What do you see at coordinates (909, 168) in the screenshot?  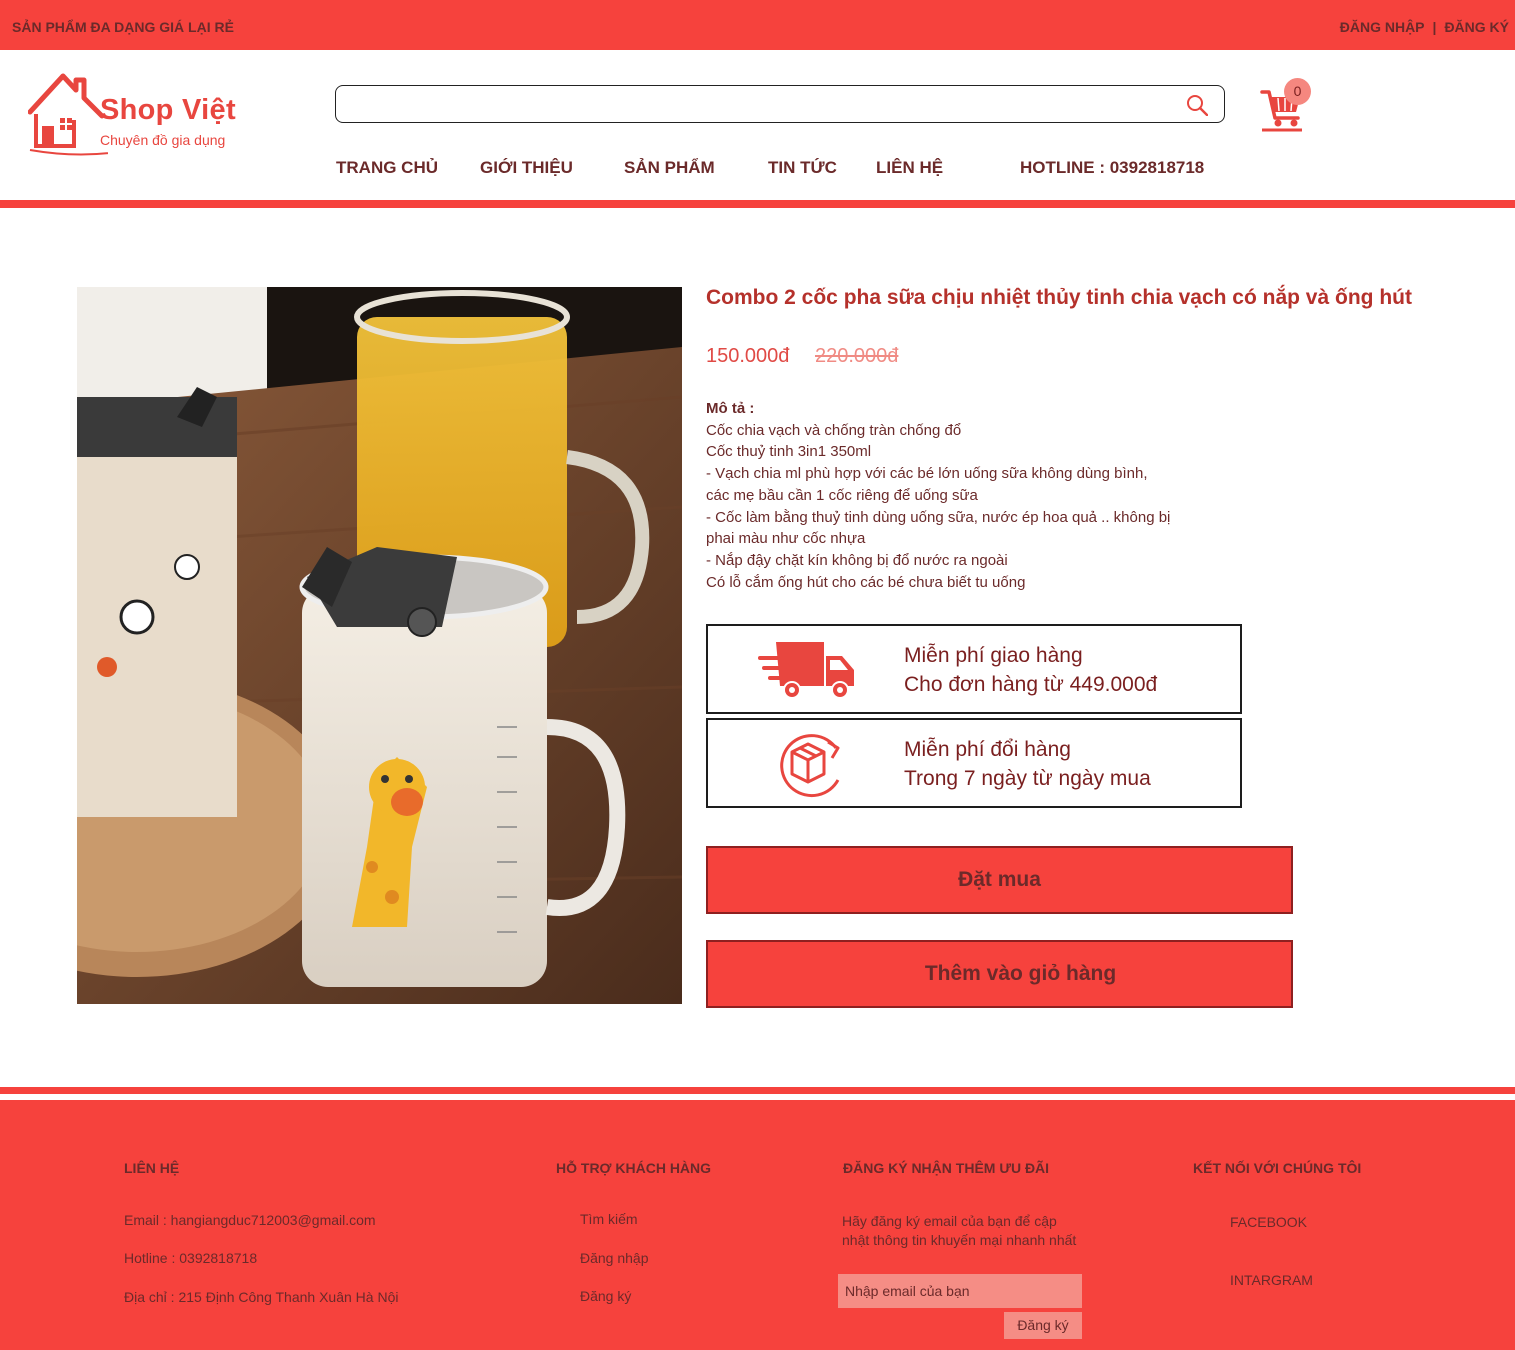 I see `nav-contact: LIÊN HỆ` at bounding box center [909, 168].